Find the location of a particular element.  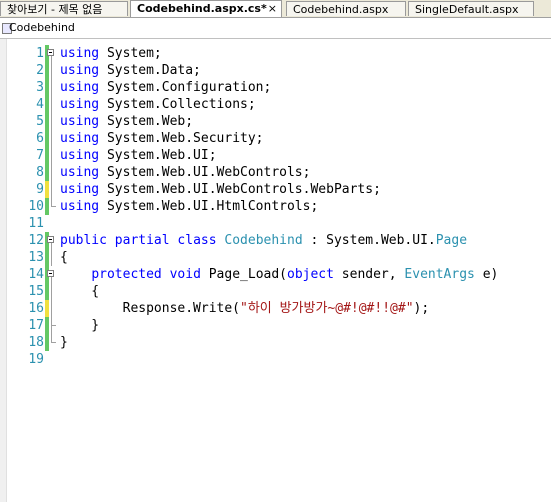

code-text: using System; is located at coordinates (111, 53).